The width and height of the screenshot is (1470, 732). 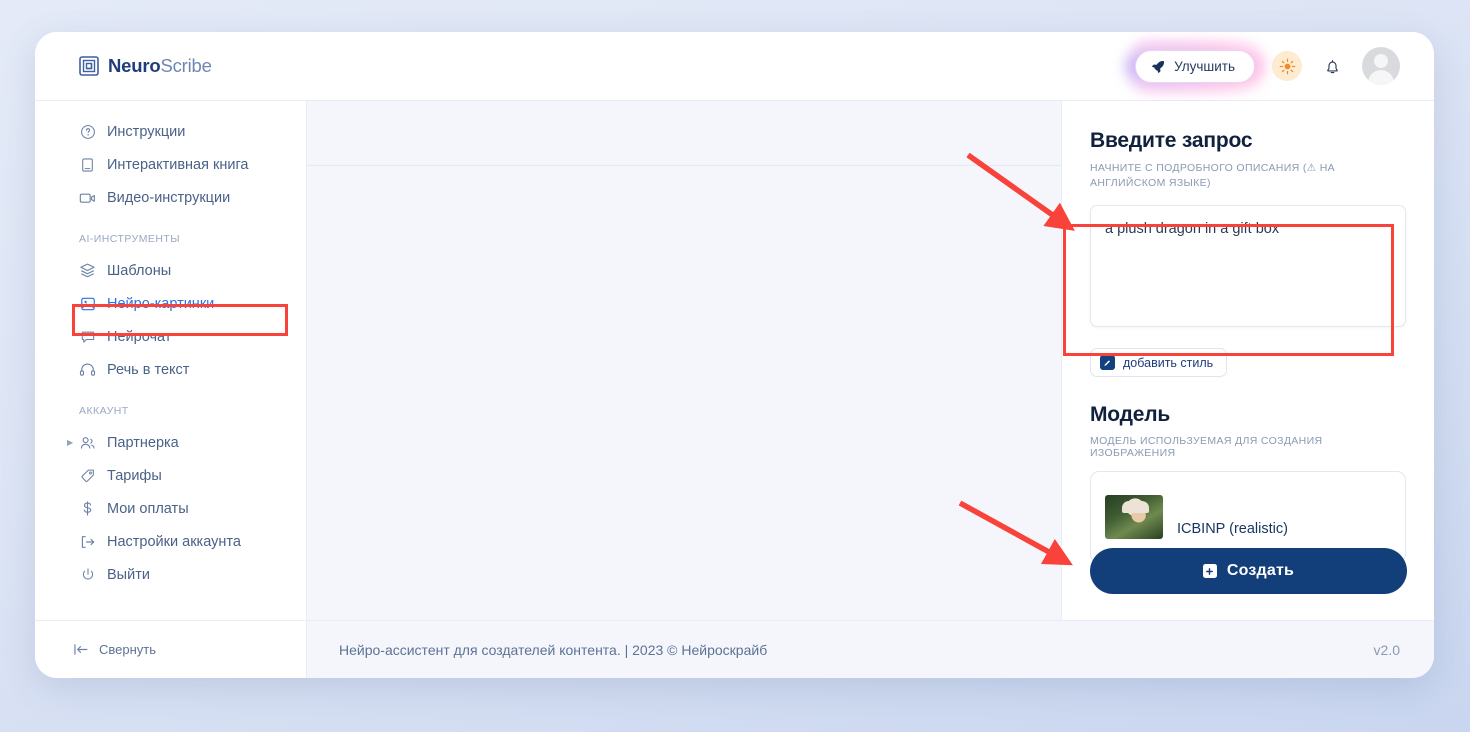 I want to click on sidebar-item-logout: Выйти, so click(x=170, y=574).